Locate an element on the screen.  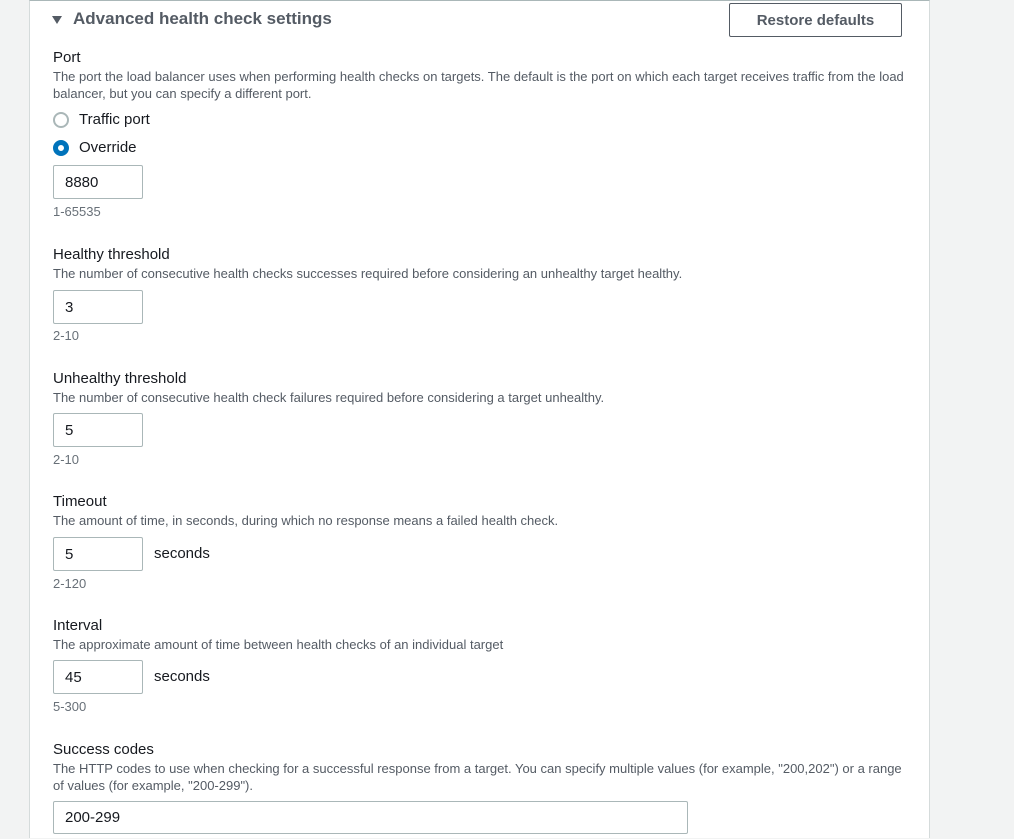
radio-override: Override is located at coordinates (95, 147).